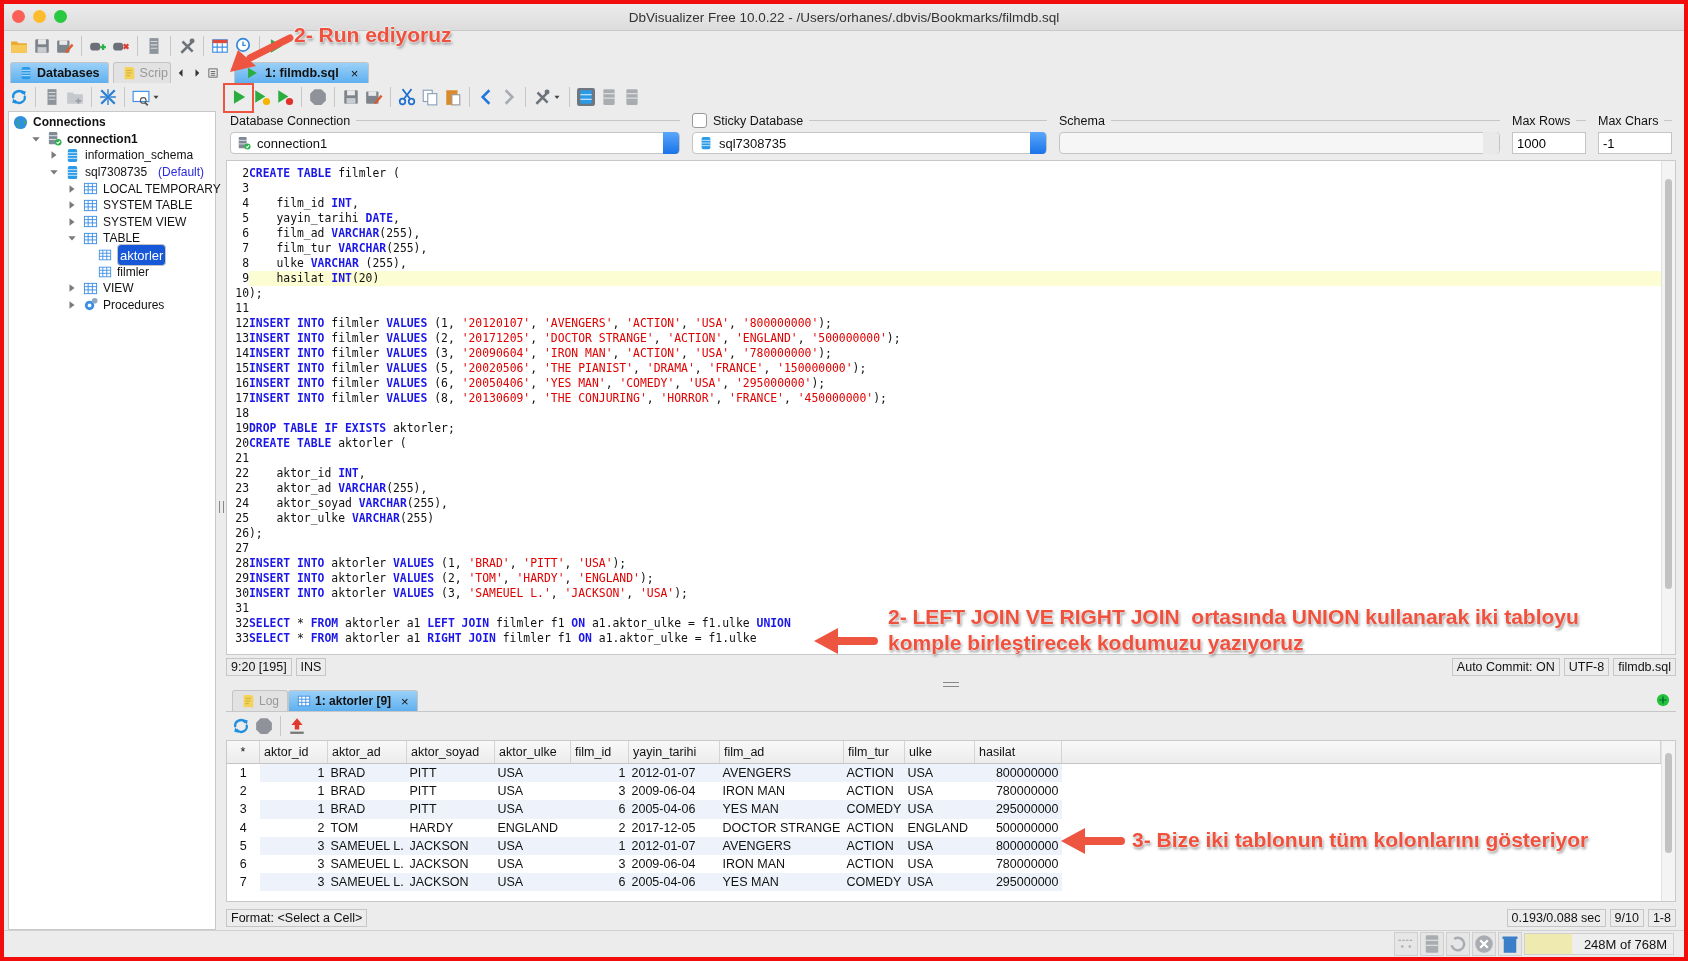 Image resolution: width=1688 pixels, height=961 pixels. I want to click on add-icon, so click(1663, 700).